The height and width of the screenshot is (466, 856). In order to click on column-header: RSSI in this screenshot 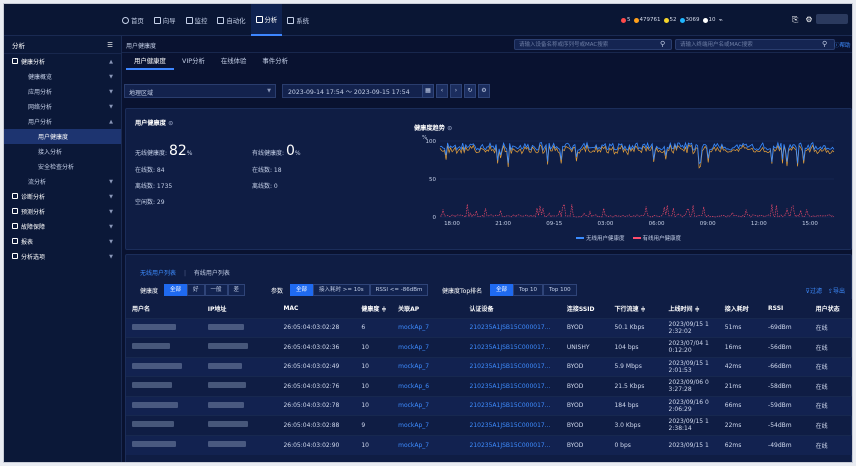, I will do `click(786, 308)`.